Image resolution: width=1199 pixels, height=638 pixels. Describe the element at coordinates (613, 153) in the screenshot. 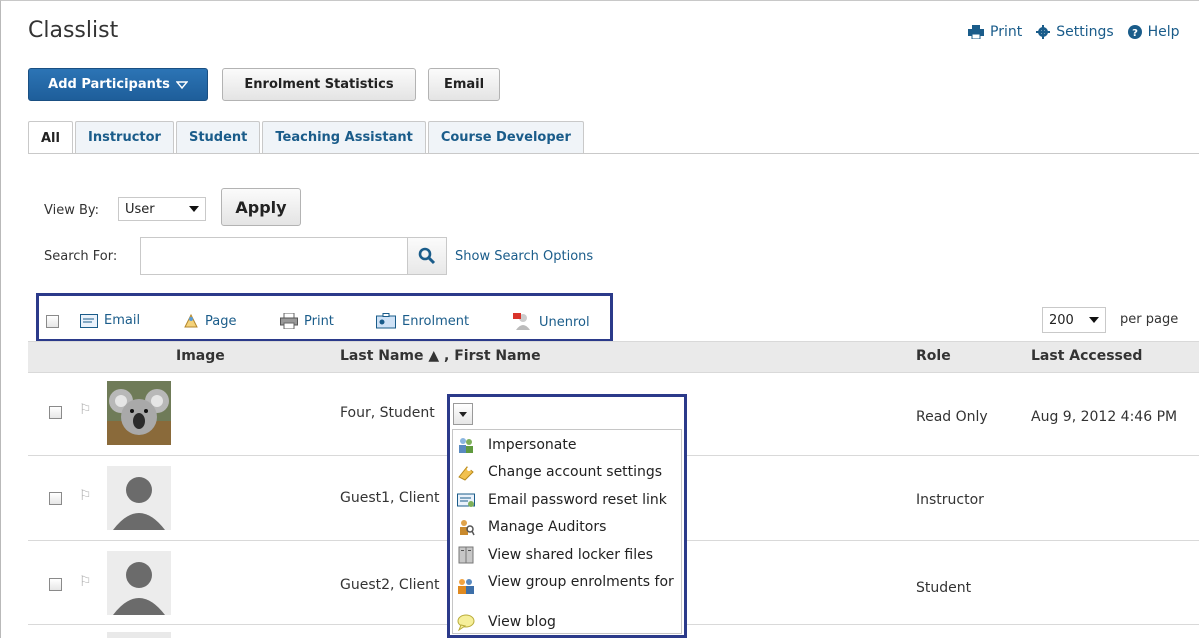

I see `tab-divider` at that location.